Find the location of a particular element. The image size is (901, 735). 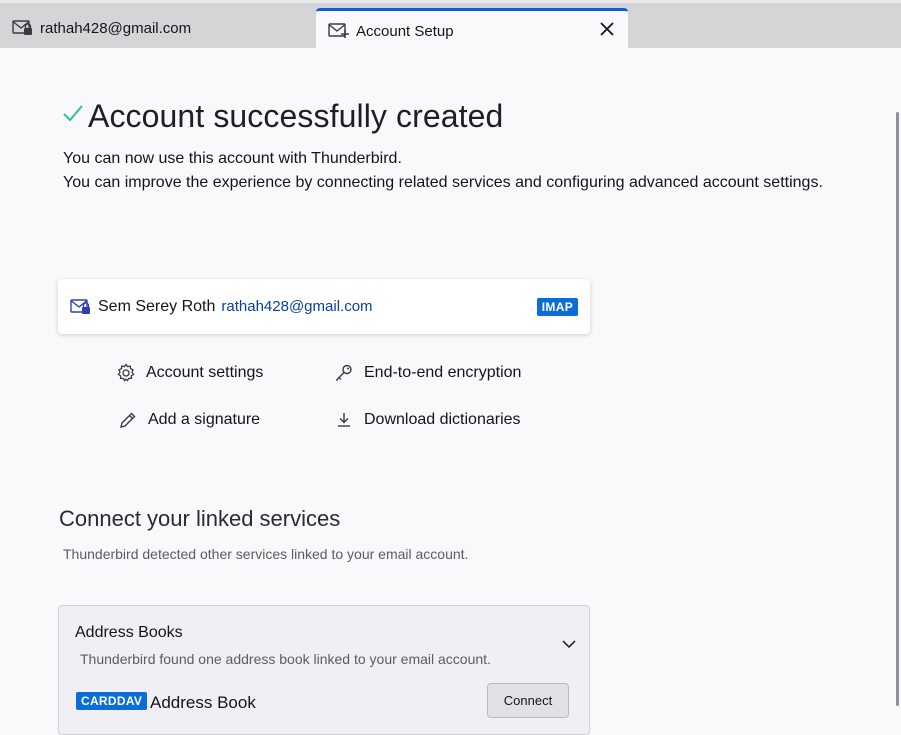

tab-bar: rathah428@gmail.com Account Setup is located at coordinates (450, 25).